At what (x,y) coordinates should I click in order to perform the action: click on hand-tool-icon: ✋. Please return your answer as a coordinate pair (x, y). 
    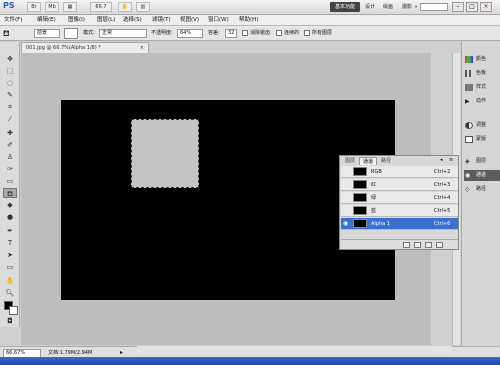
    Looking at the image, I should click on (10, 281).